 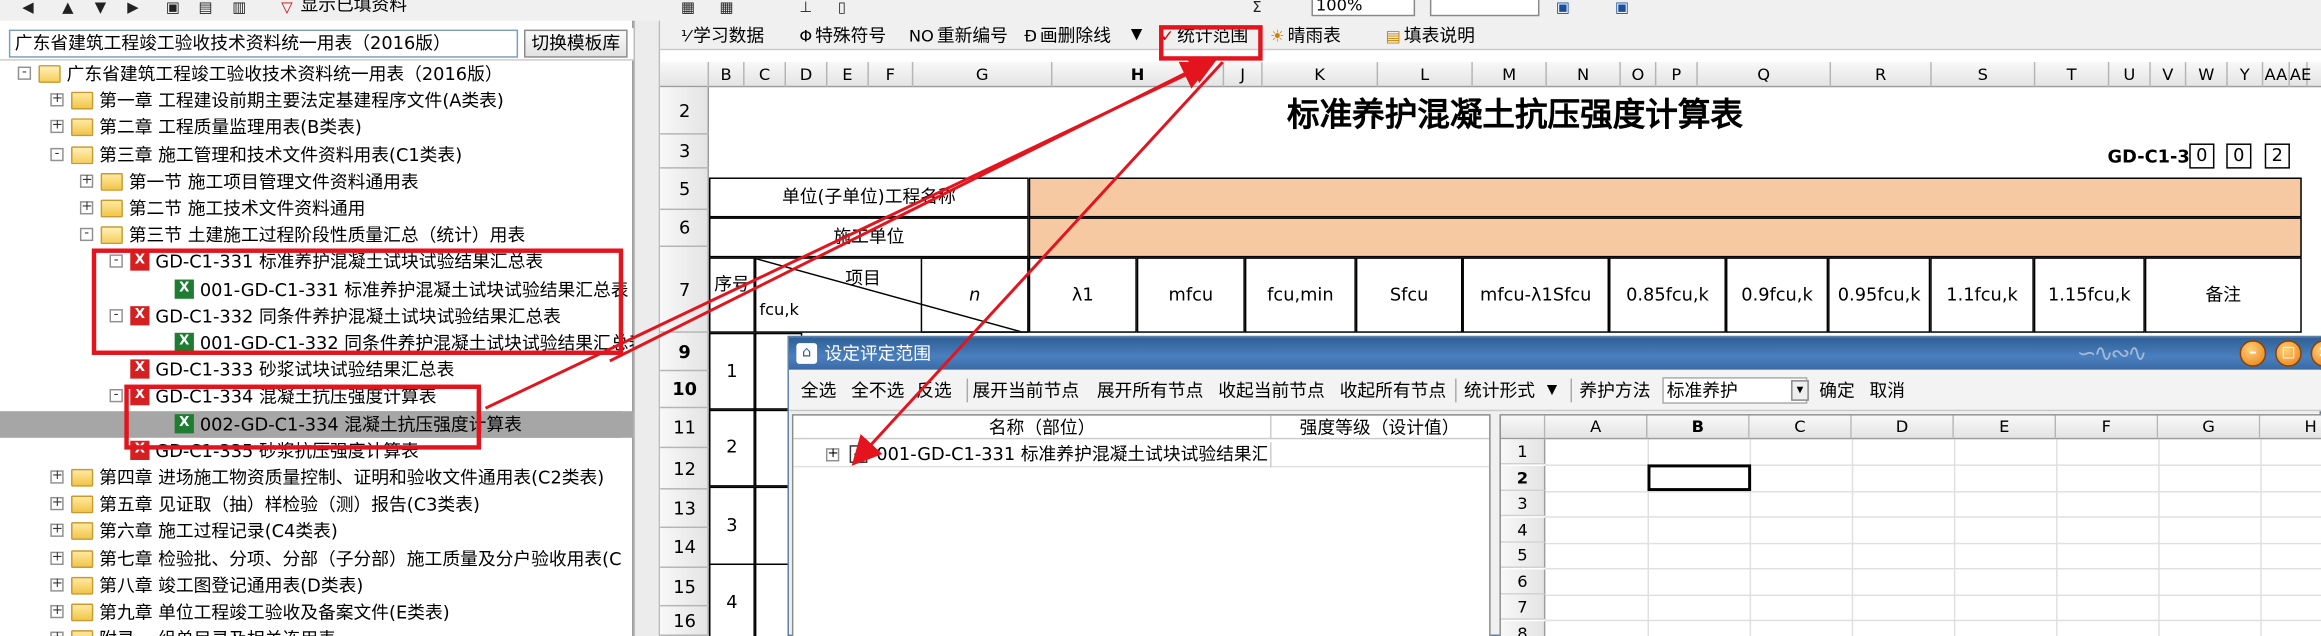 What do you see at coordinates (1484, 8) in the screenshot?
I see `line-style-select` at bounding box center [1484, 8].